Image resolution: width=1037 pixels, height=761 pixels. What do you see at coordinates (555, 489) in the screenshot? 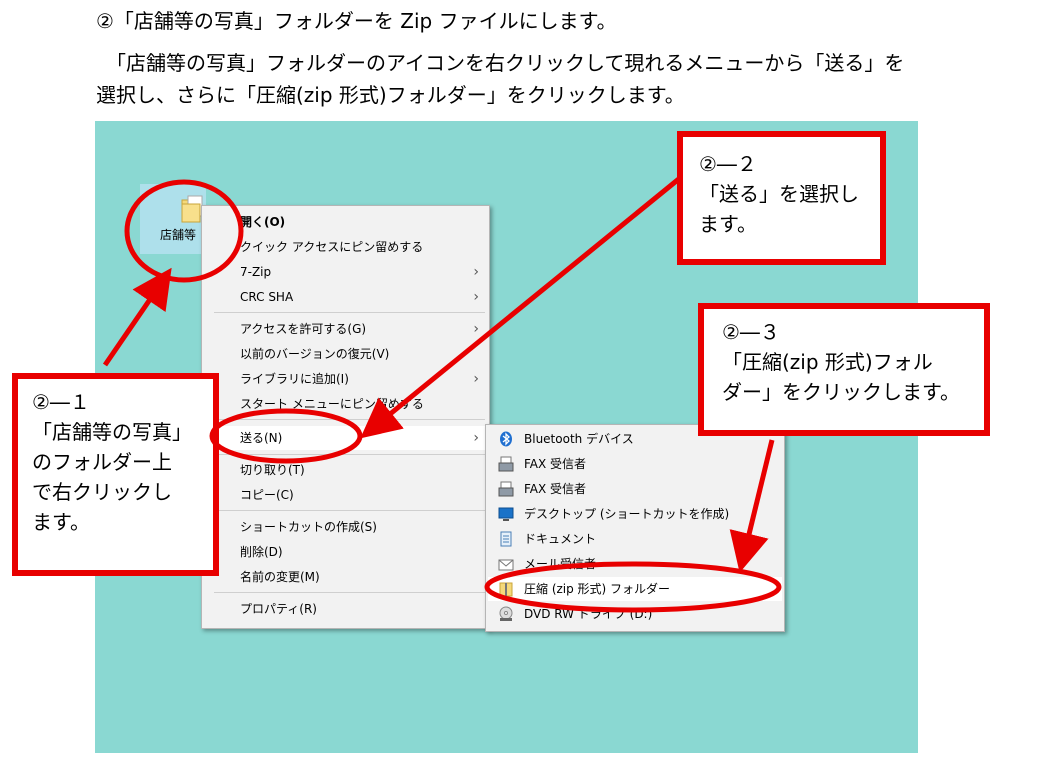
I see `submenu-item-fax-2: FAX 受信者` at bounding box center [555, 489].